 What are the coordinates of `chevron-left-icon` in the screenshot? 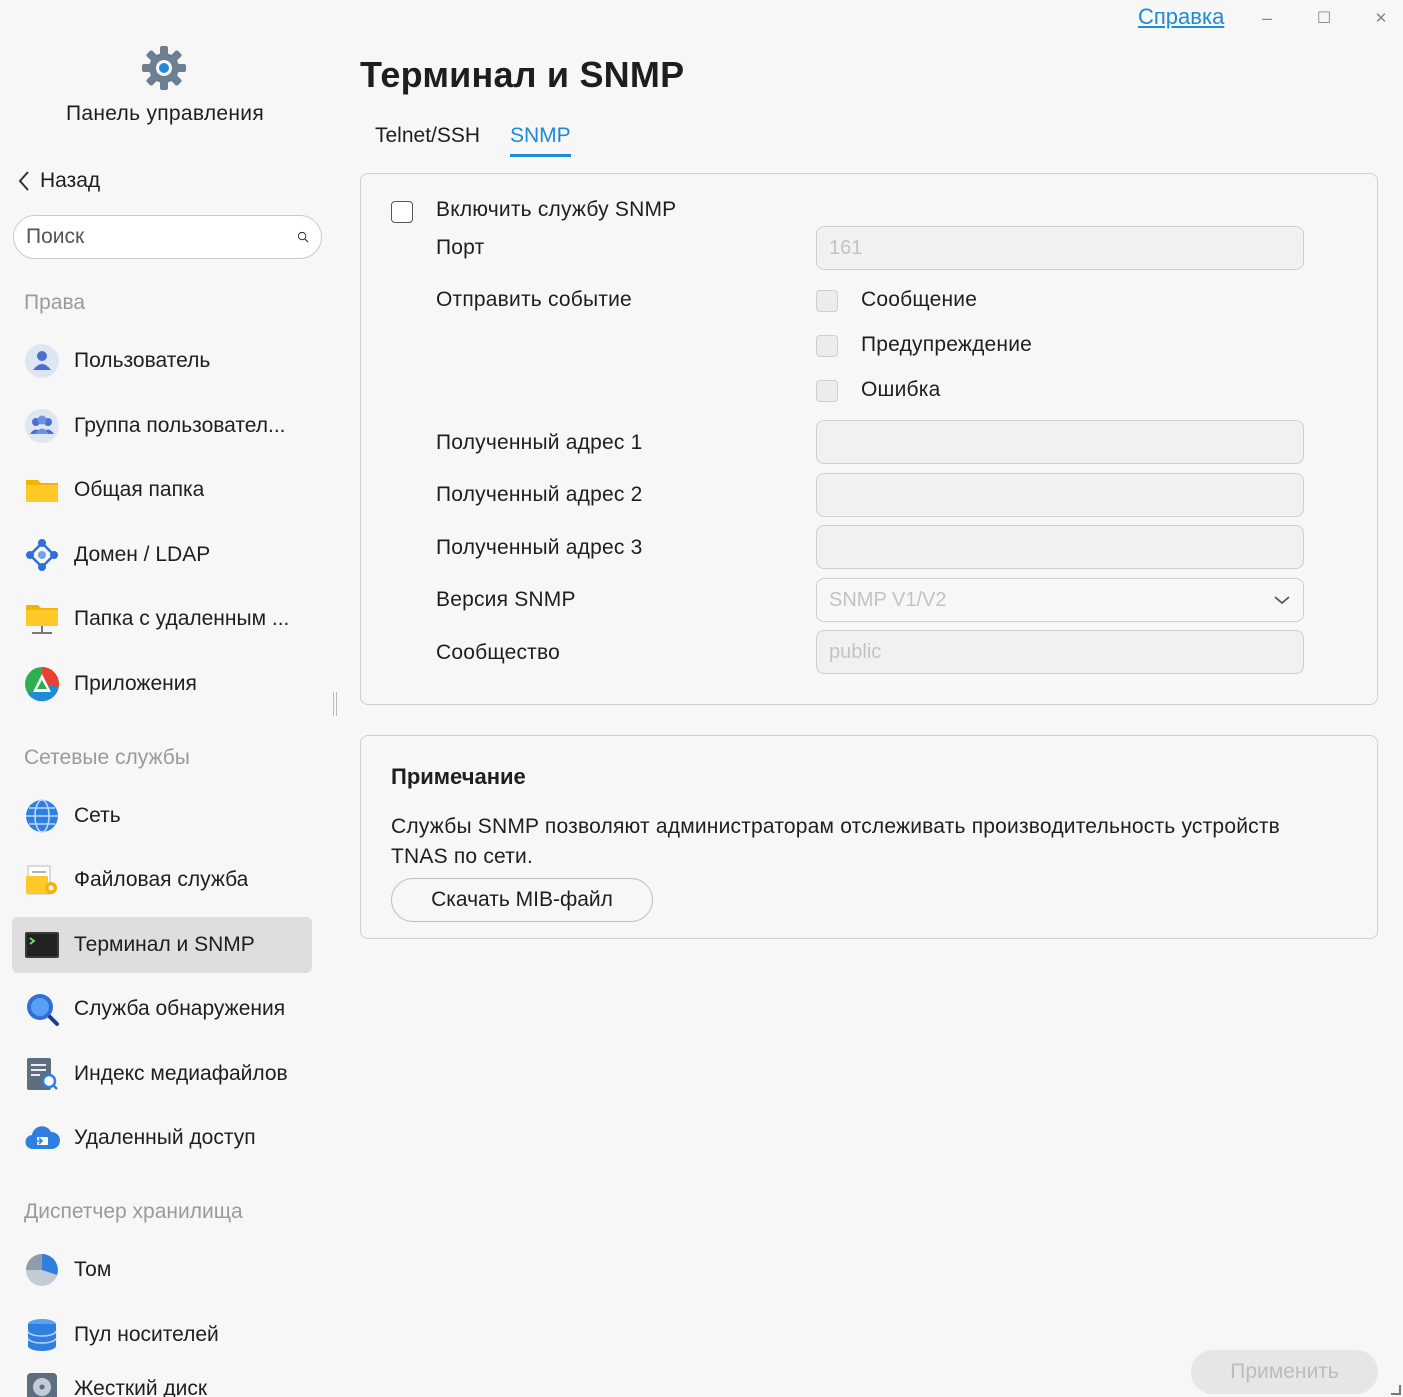 It's located at (23, 181).